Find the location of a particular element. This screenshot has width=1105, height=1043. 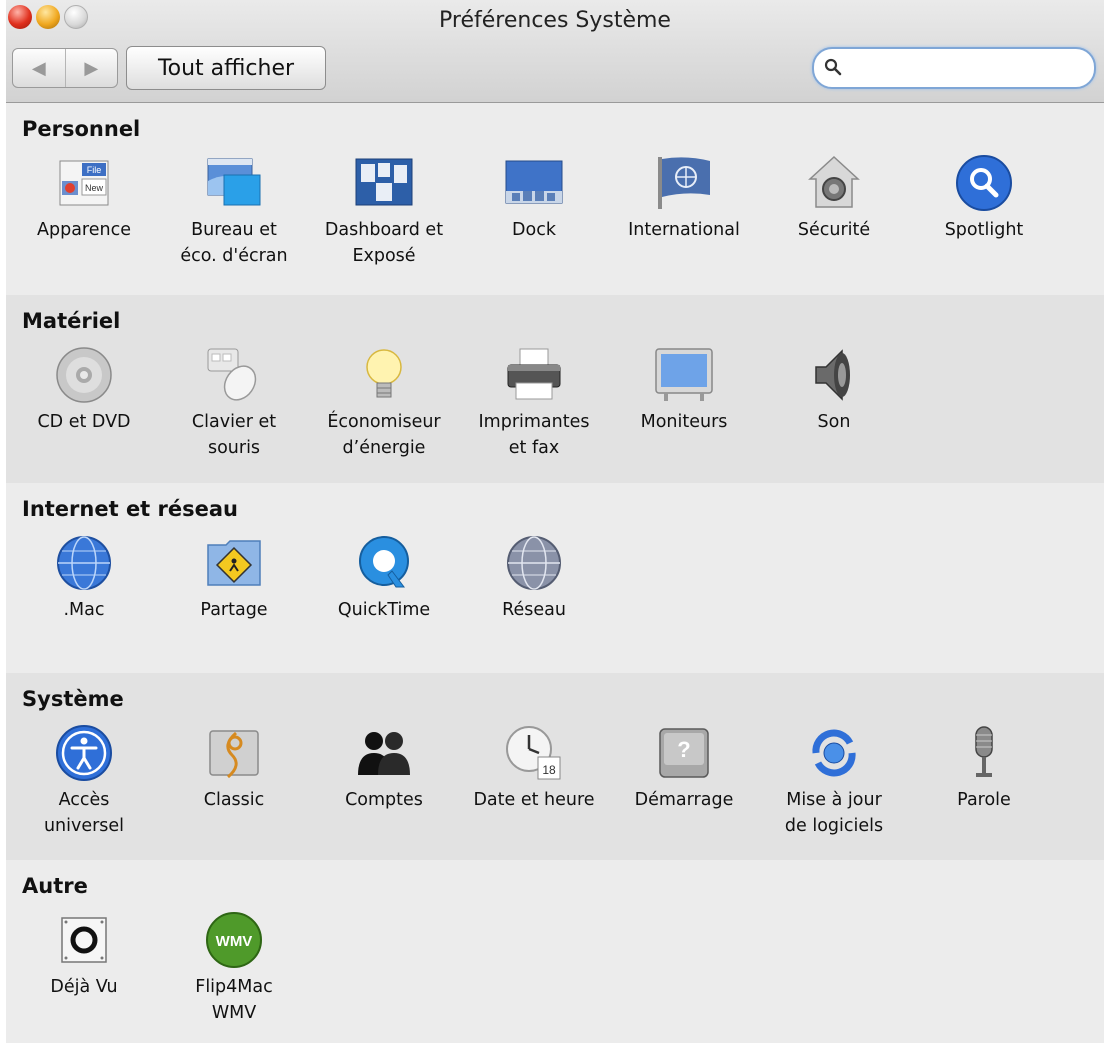

pref-label: Imprimantes et fax is located at coordinates (534, 435).